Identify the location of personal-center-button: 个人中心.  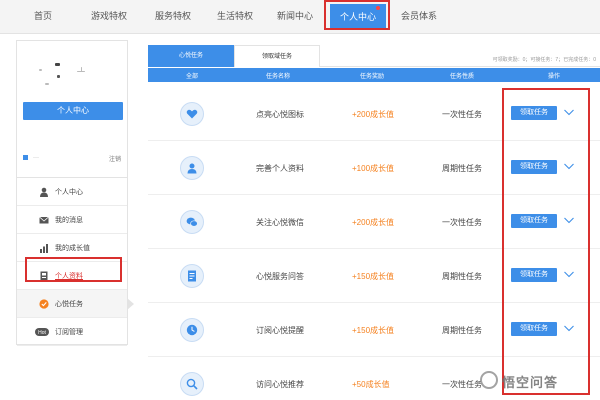
(73, 111).